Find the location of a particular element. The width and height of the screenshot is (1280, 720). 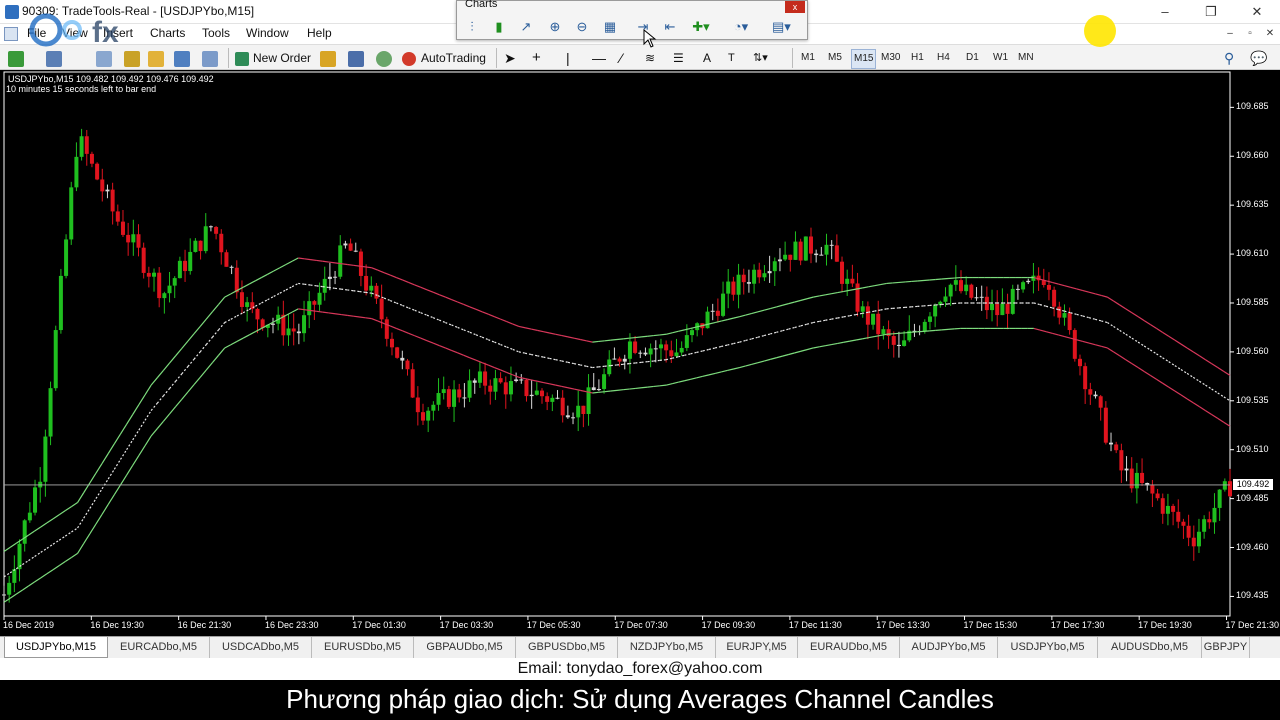

mdi-minimize-button: – is located at coordinates (1230, 34).